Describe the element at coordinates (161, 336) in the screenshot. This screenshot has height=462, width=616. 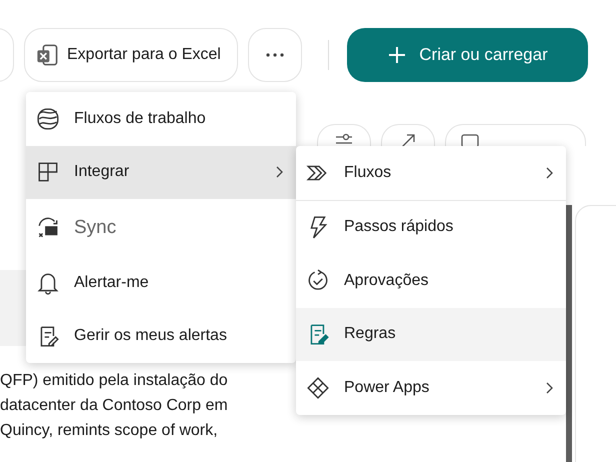
I see `menu-item: Gerir os meus alertas` at that location.